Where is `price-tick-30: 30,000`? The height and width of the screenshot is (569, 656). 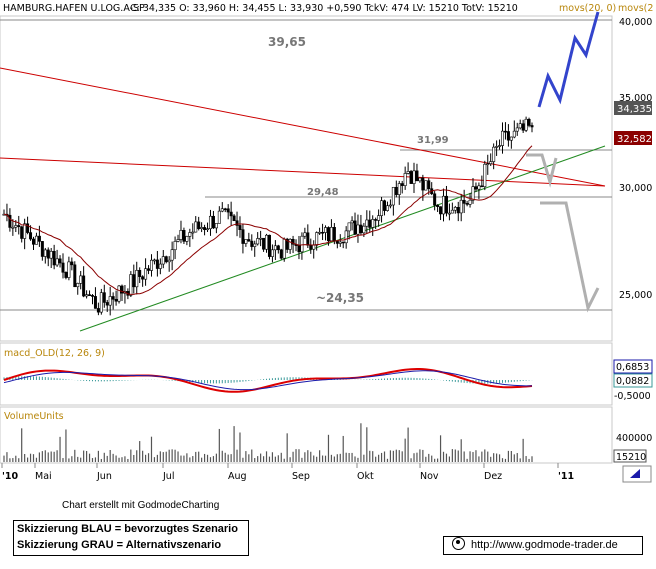 price-tick-30: 30,000 is located at coordinates (635, 188).